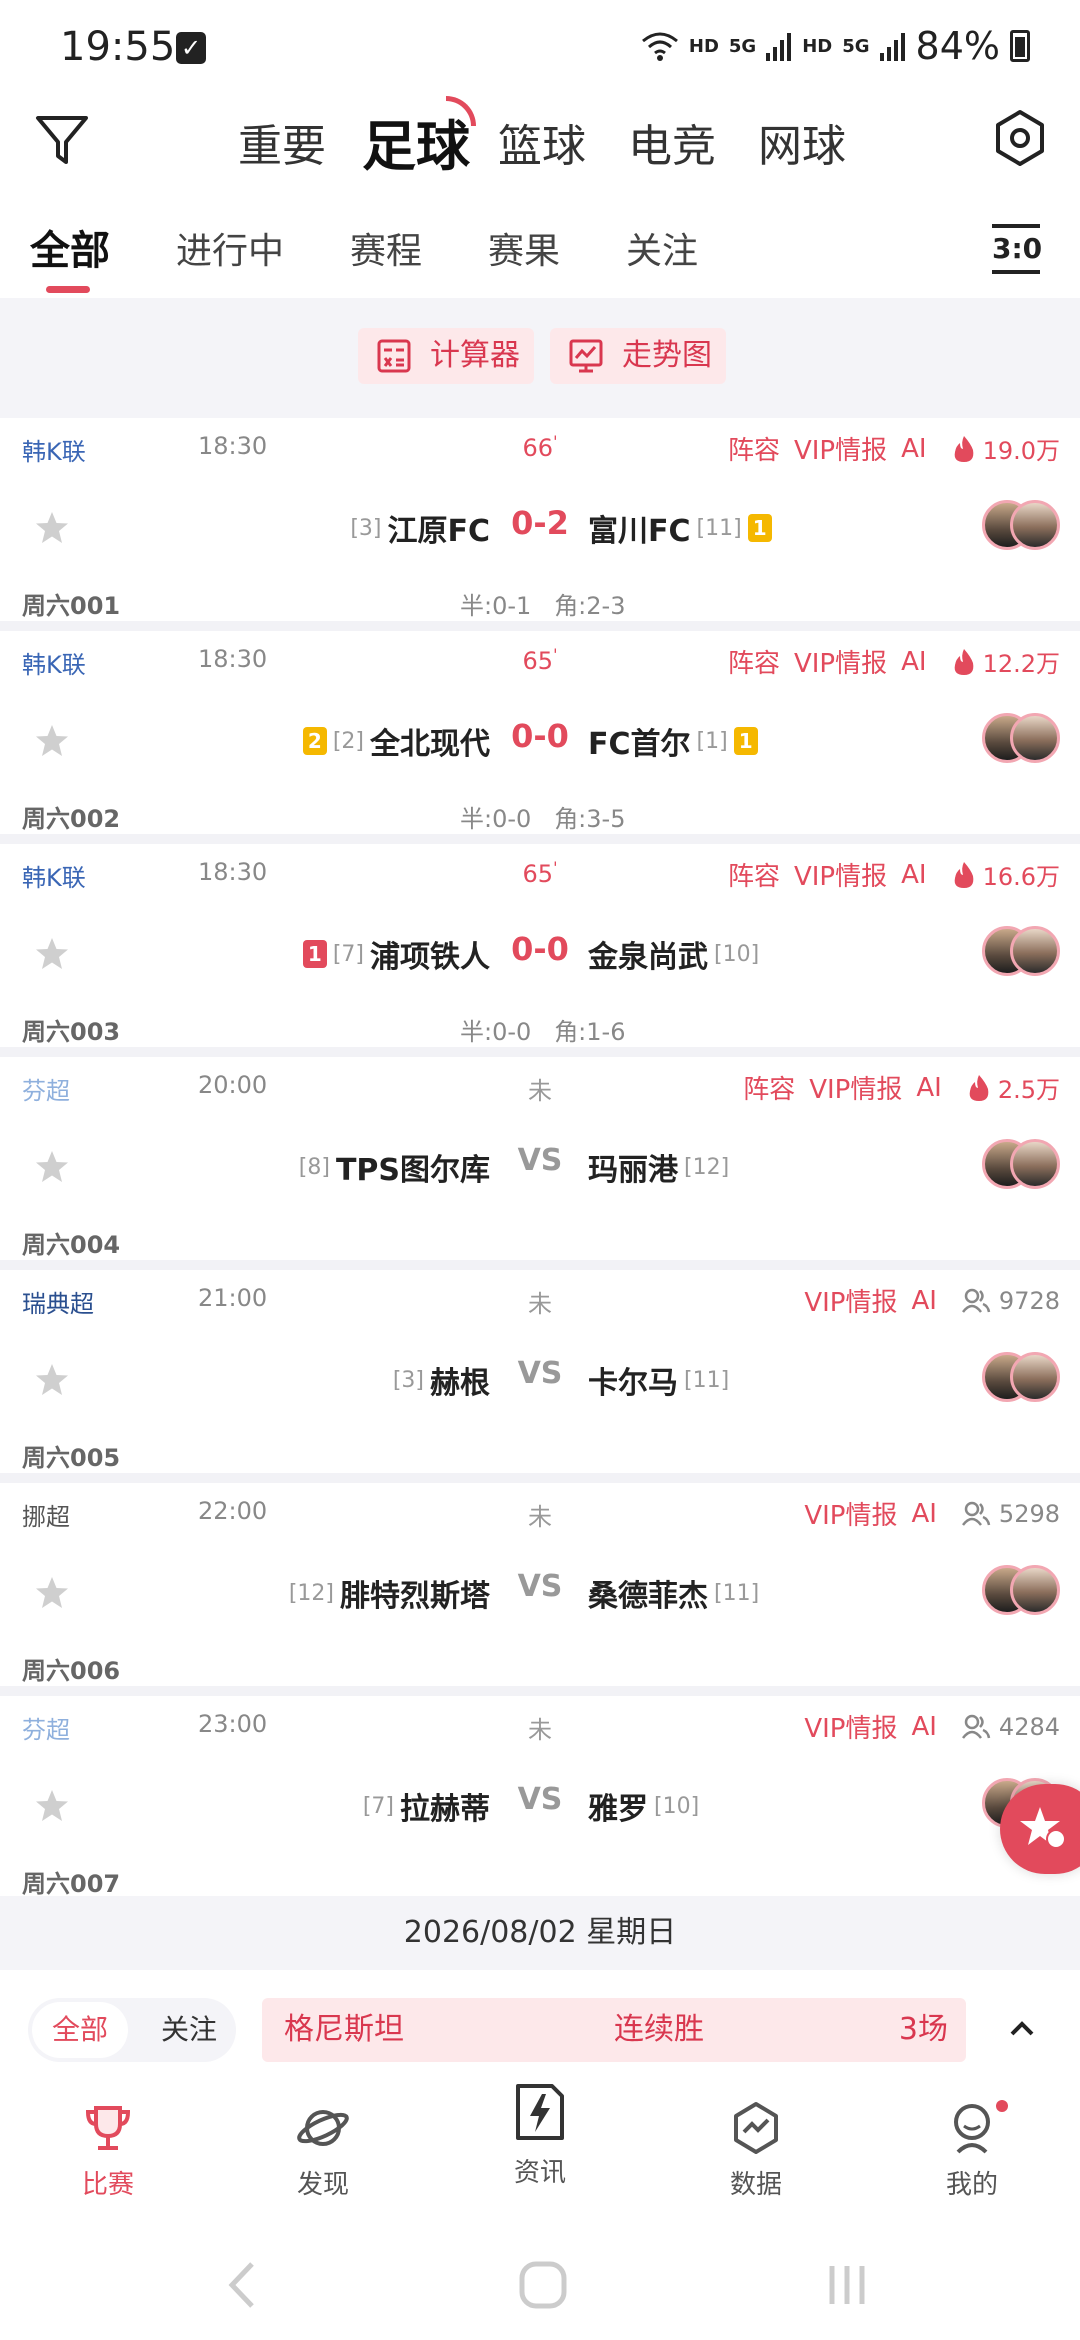 This screenshot has height=2340, width=1080. I want to click on nav-profile-label: 我的, so click(971, 2185).